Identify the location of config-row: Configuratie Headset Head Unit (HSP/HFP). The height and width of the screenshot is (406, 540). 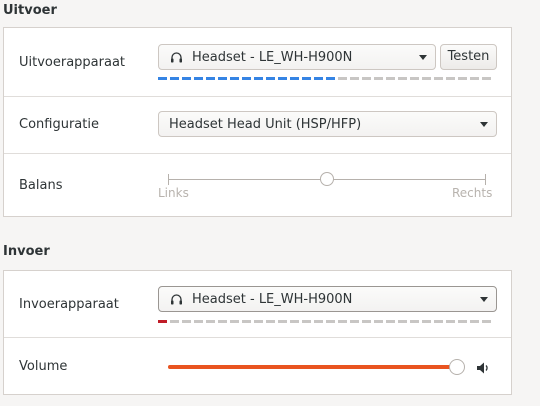
(257, 125).